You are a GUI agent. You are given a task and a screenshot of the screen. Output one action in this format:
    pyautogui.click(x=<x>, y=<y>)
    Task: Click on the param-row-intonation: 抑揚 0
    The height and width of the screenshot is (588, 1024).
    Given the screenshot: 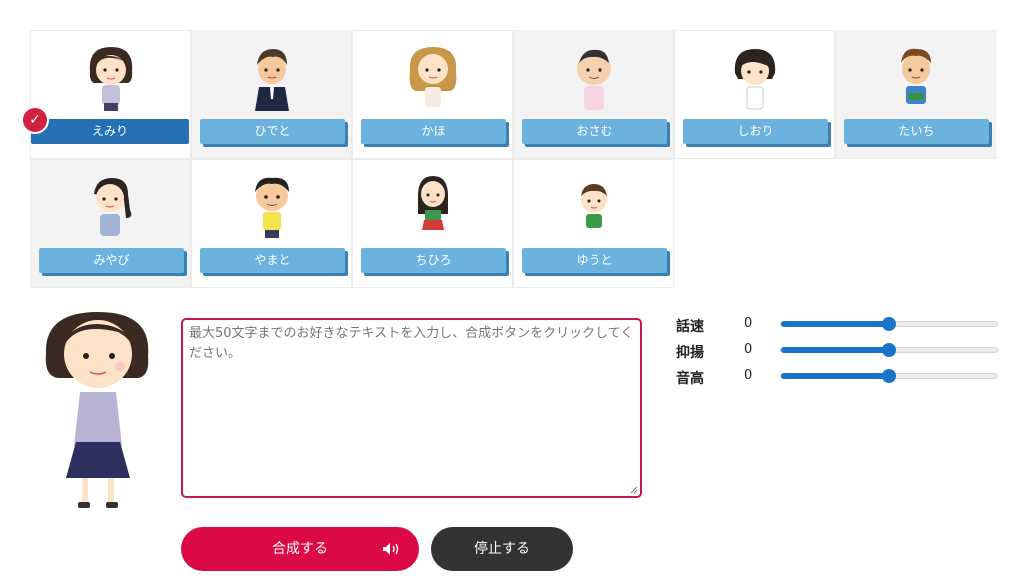 What is the action you would take?
    pyautogui.click(x=838, y=352)
    